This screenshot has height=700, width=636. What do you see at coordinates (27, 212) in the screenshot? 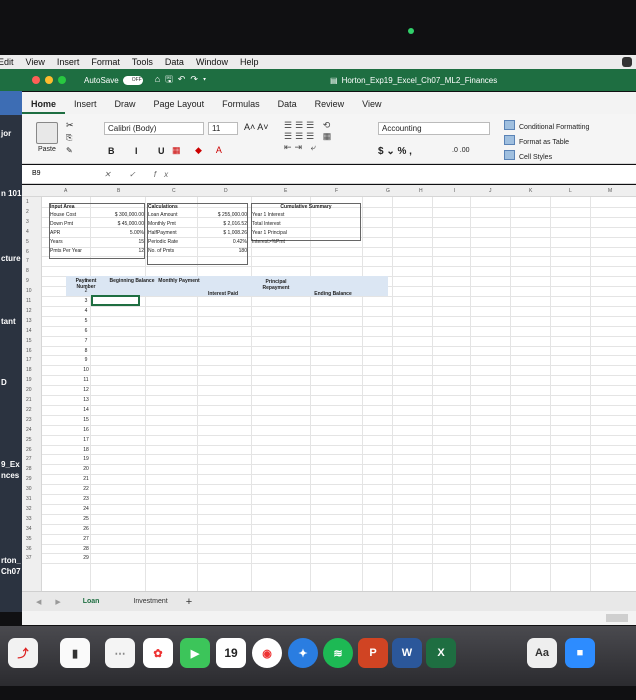
I see `row-header-2: 2` at bounding box center [27, 212].